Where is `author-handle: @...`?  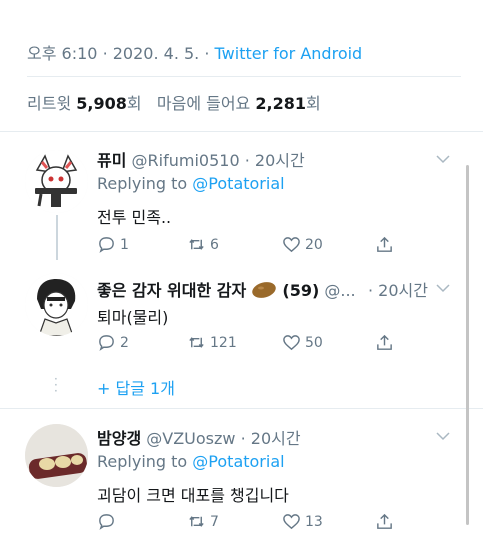 author-handle: @... is located at coordinates (339, 290).